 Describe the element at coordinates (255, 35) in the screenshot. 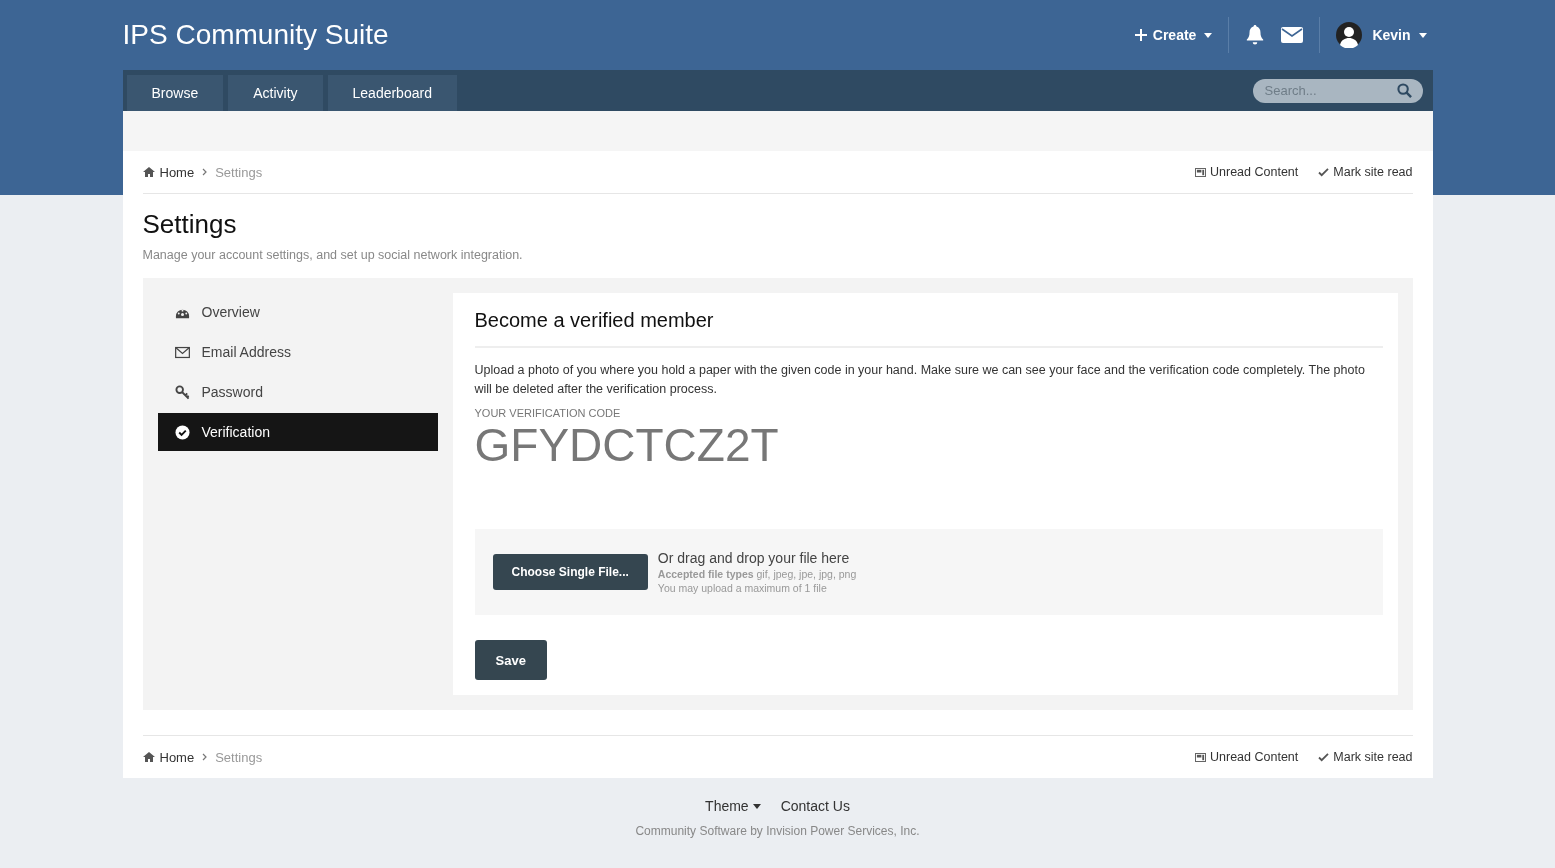

I see `site-title: IPS Community Suite` at that location.